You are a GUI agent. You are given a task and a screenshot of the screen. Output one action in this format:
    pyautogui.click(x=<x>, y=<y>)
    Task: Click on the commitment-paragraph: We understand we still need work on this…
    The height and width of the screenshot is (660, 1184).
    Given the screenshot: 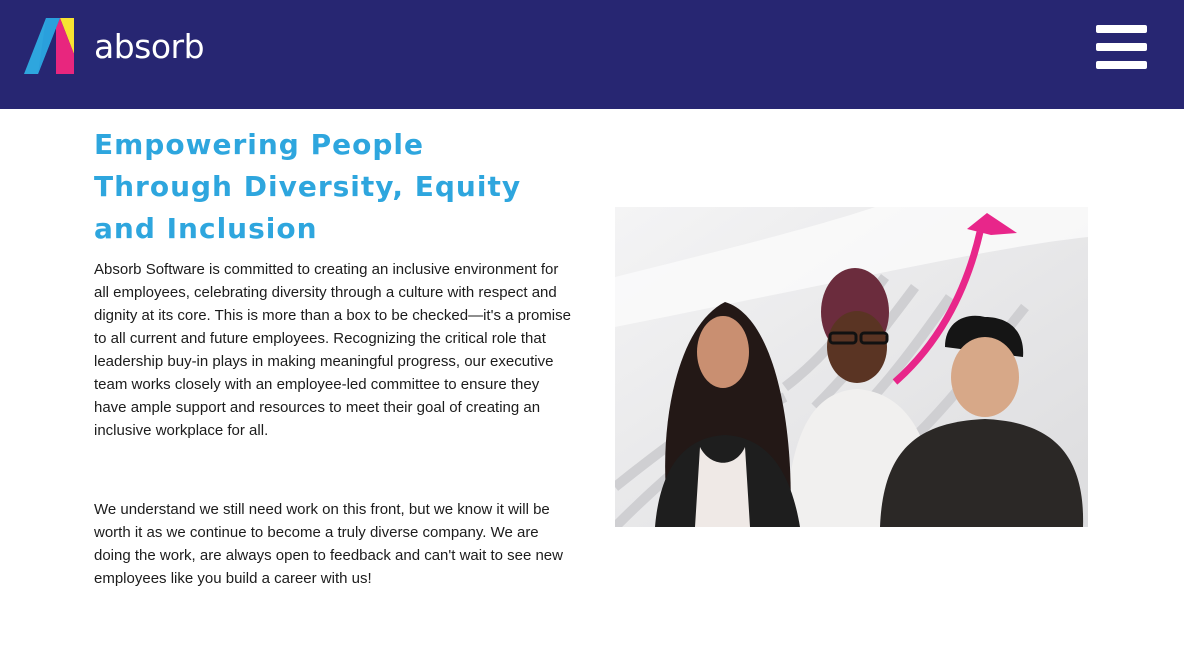 What is the action you would take?
    pyautogui.click(x=328, y=544)
    